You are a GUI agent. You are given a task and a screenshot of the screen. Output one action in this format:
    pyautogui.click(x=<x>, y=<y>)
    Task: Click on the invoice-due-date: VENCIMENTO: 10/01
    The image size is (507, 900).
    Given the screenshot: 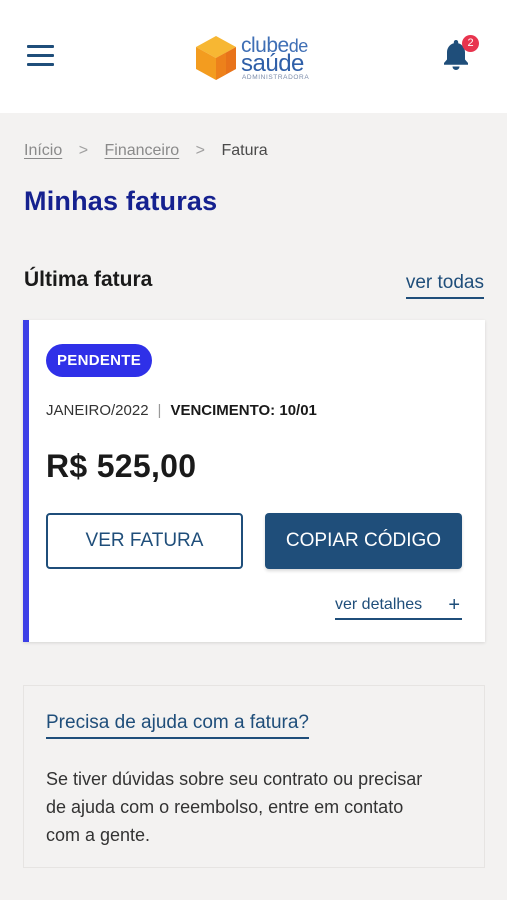 What is the action you would take?
    pyautogui.click(x=243, y=410)
    